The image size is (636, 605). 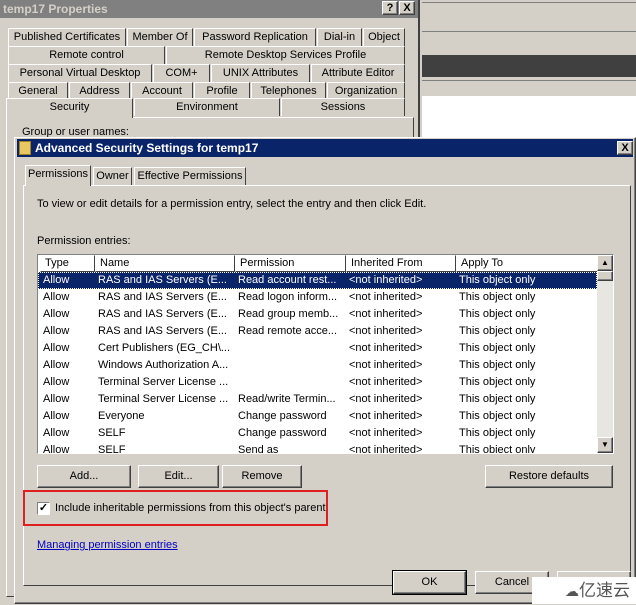 I want to click on remove-button: Remove, so click(x=262, y=476).